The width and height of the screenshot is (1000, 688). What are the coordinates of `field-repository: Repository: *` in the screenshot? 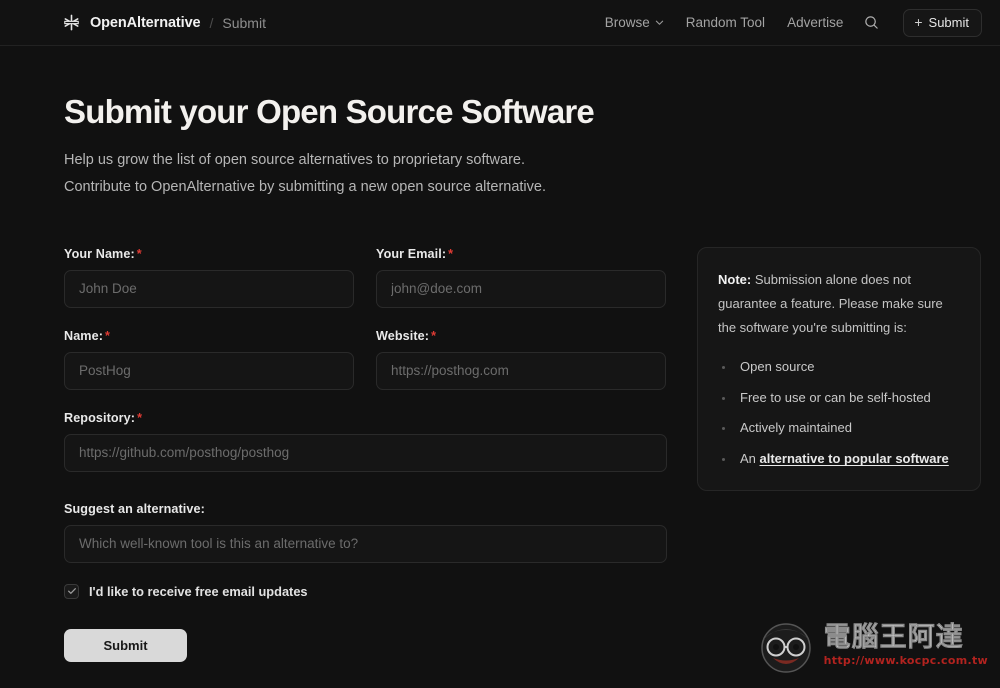 It's located at (365, 441).